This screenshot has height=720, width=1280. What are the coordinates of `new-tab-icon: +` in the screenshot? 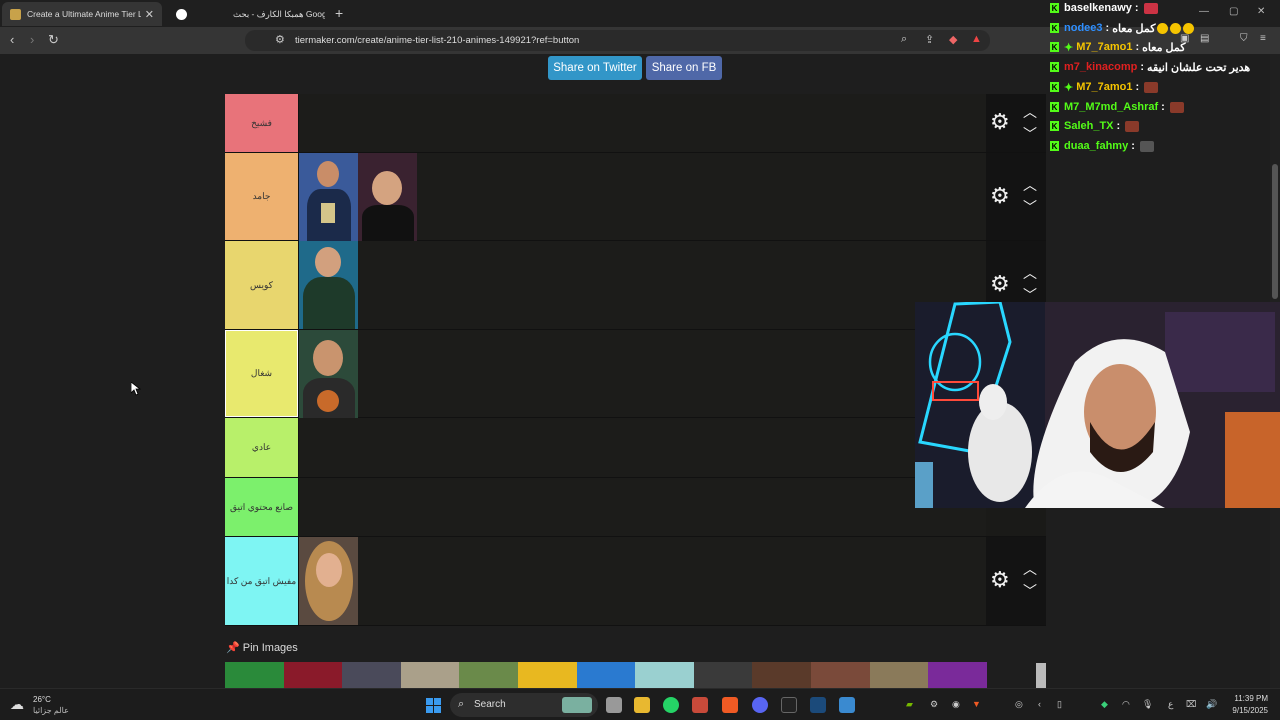 It's located at (339, 13).